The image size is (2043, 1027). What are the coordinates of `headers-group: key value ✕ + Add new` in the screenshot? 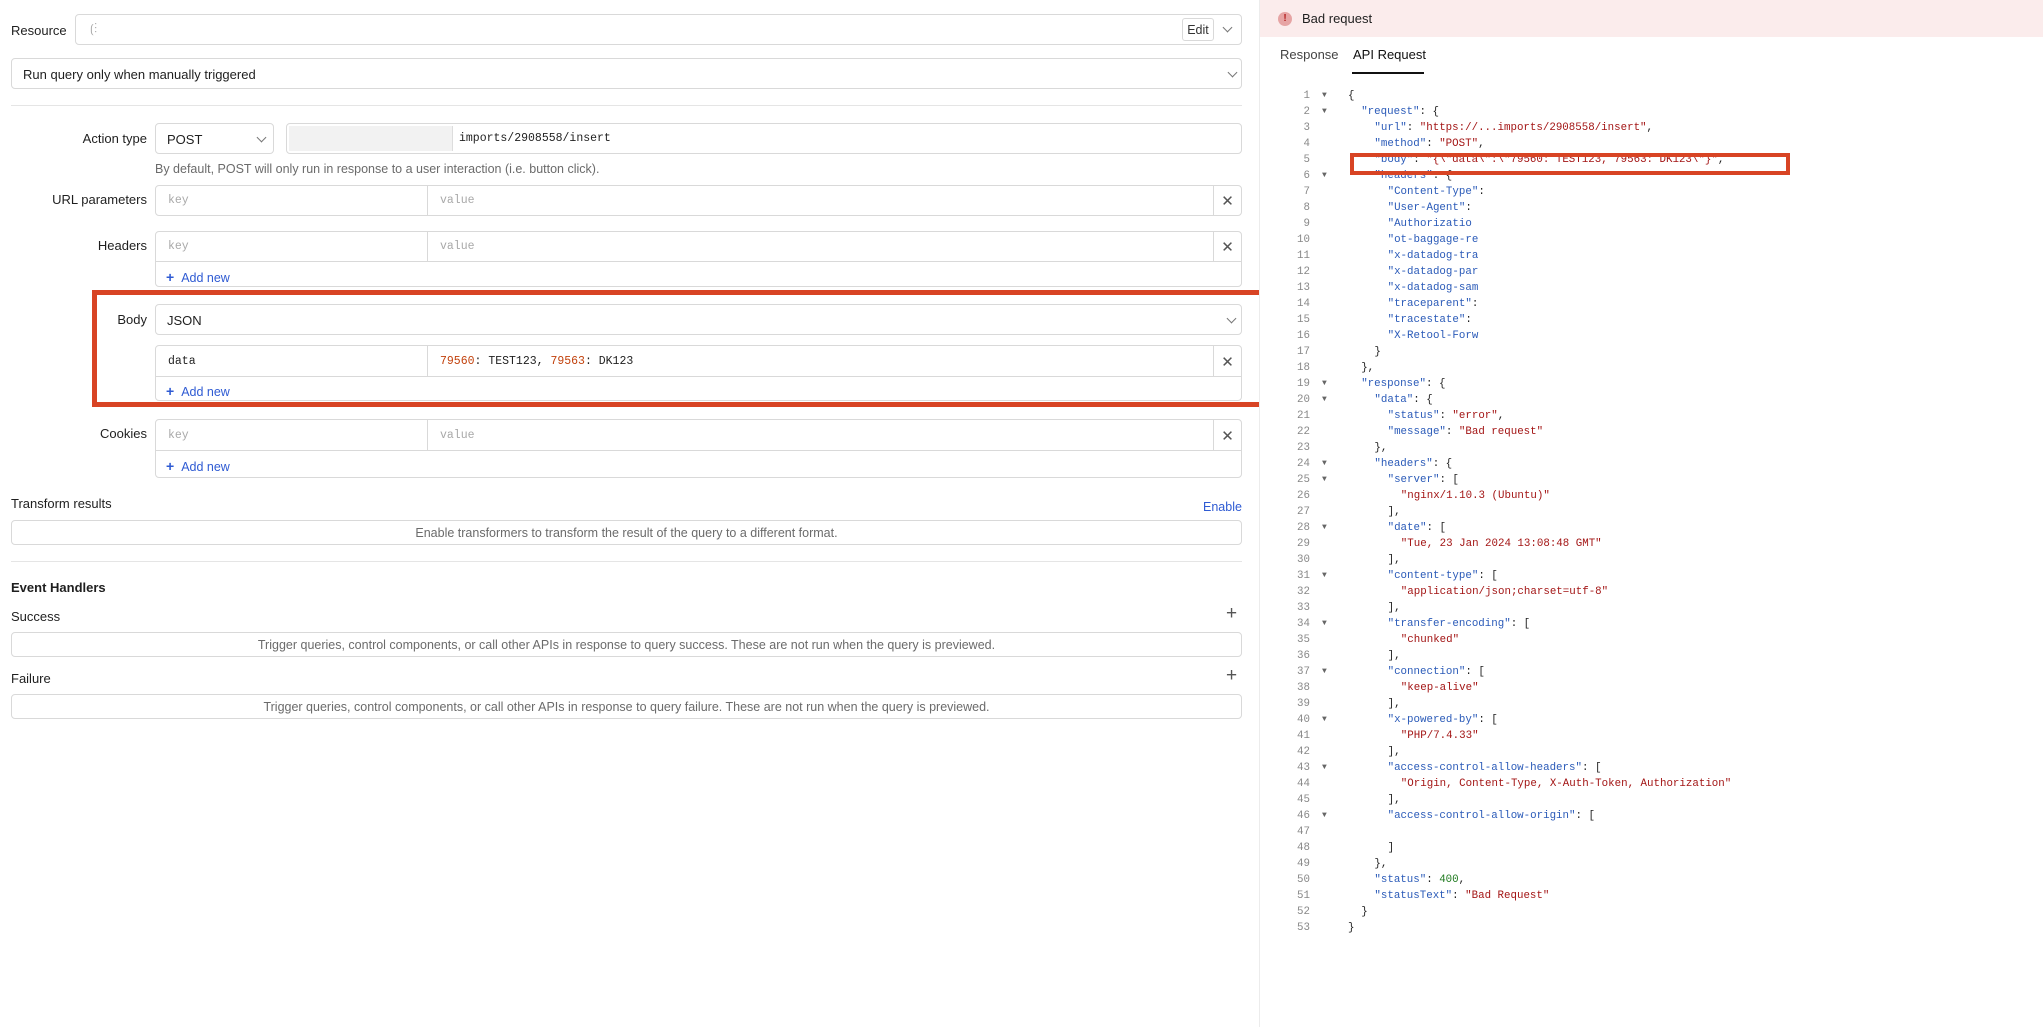 It's located at (698, 259).